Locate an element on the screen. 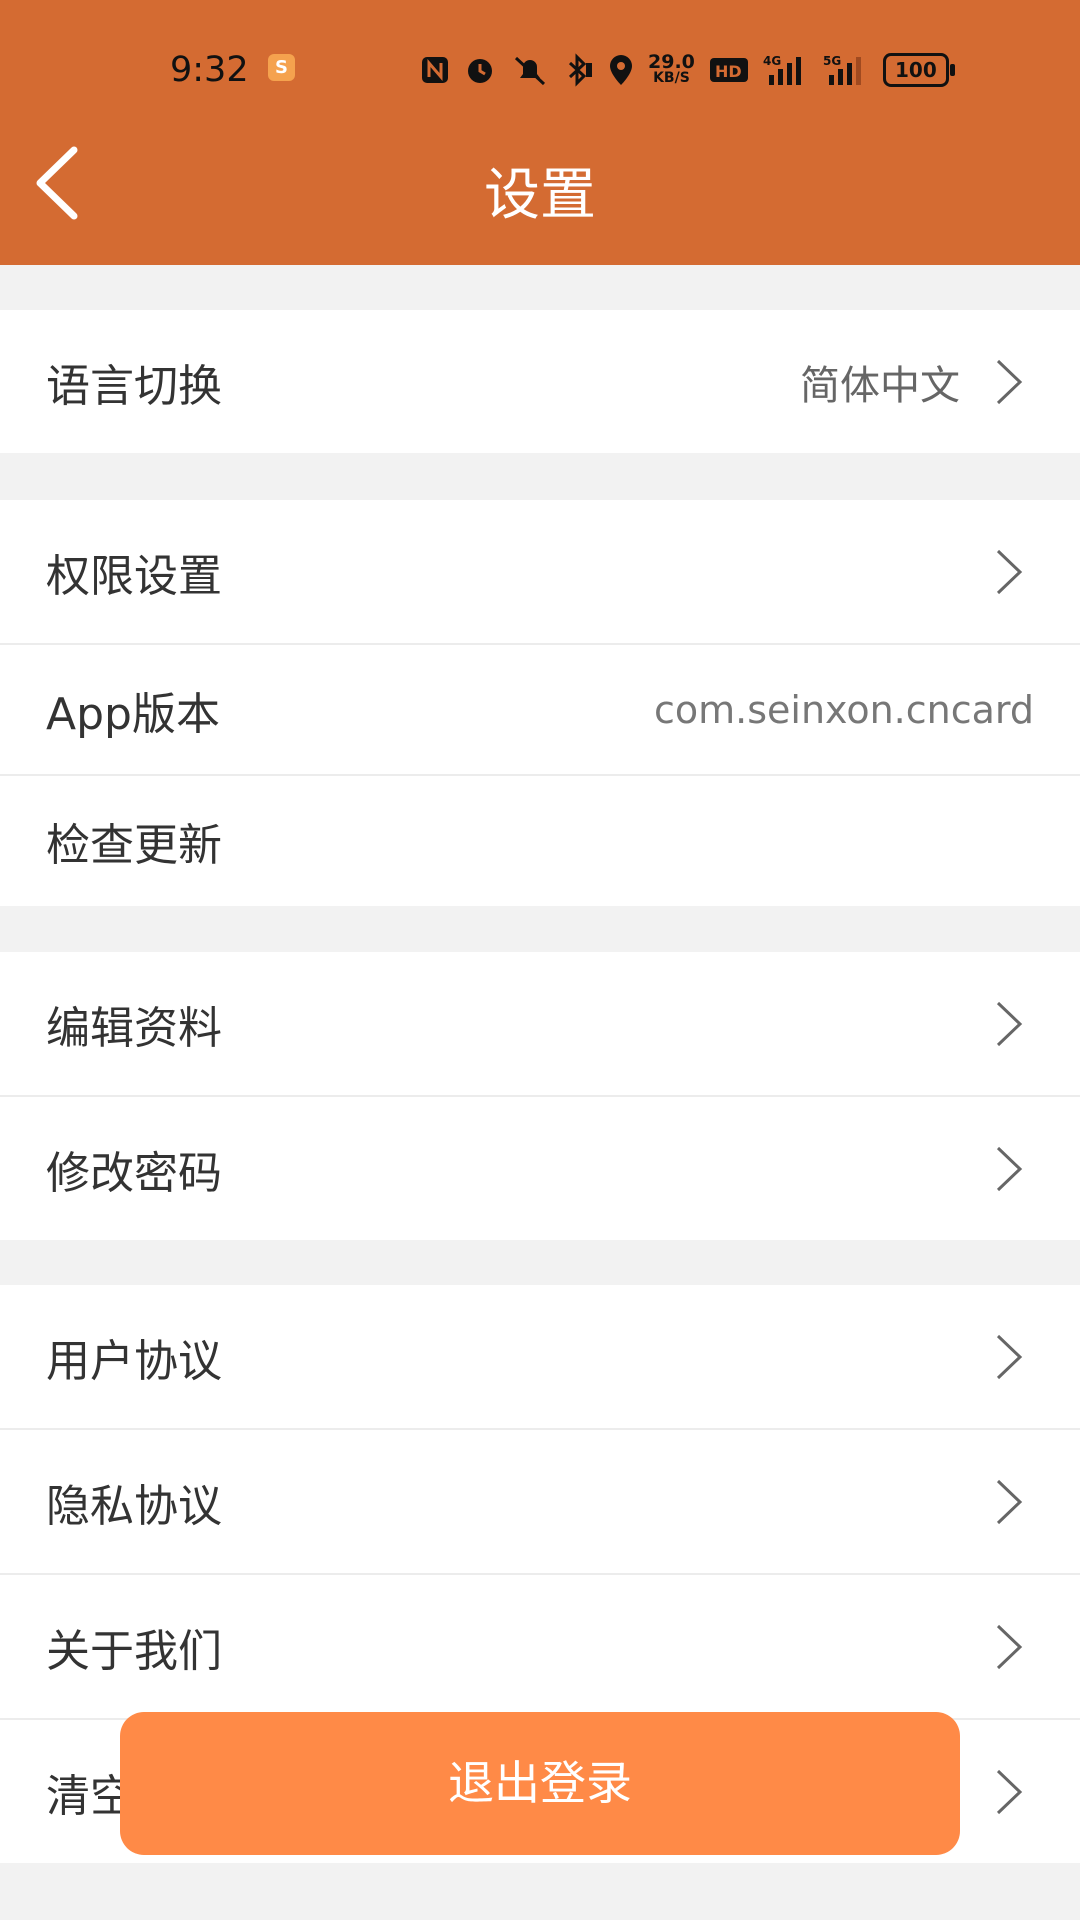 The image size is (1080, 1920). row-label: 隐私协议 is located at coordinates (134, 1506).